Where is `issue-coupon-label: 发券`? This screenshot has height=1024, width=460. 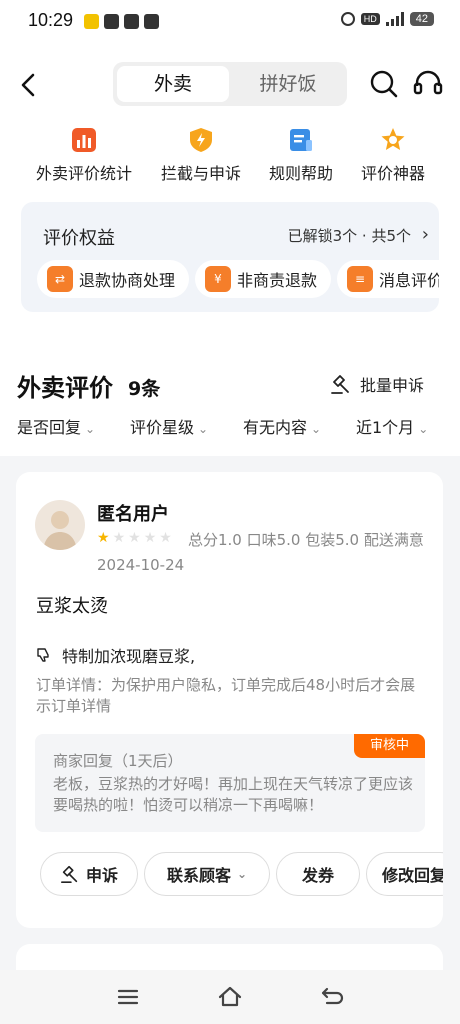 issue-coupon-label: 发券 is located at coordinates (317, 875).